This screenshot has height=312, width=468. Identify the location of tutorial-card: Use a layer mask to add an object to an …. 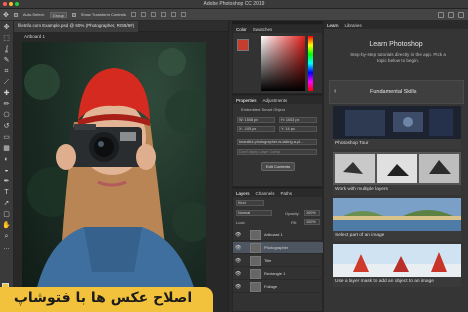
(397, 265).